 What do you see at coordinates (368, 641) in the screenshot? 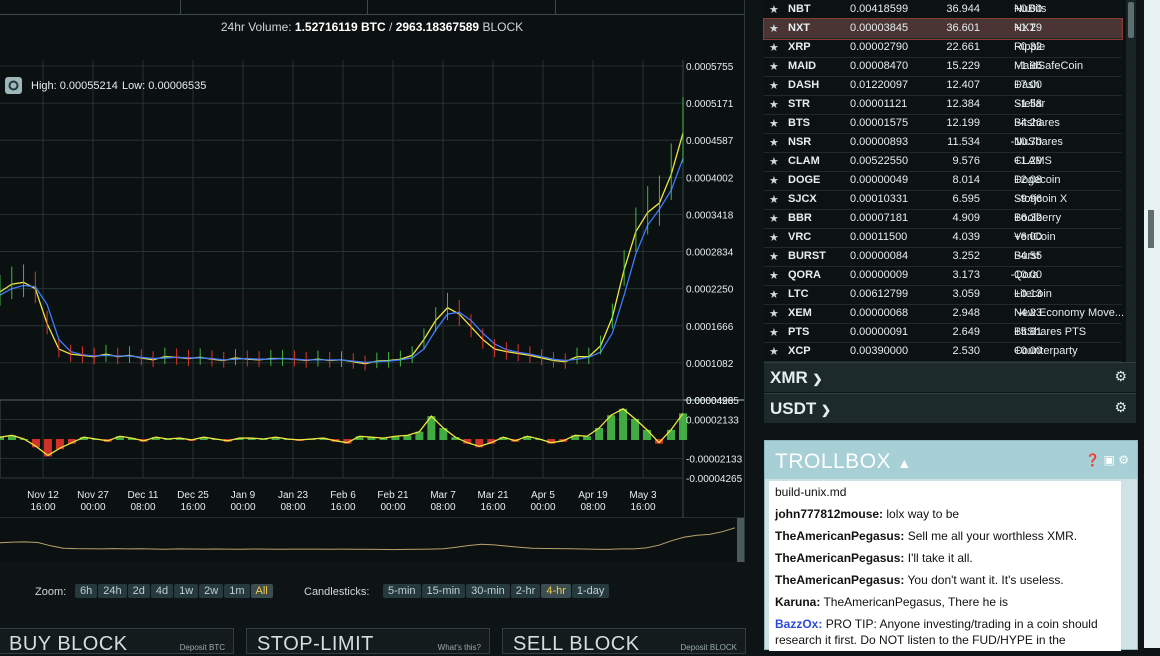
I see `stop-limit-box: STOP-LIMIT What's this?` at bounding box center [368, 641].